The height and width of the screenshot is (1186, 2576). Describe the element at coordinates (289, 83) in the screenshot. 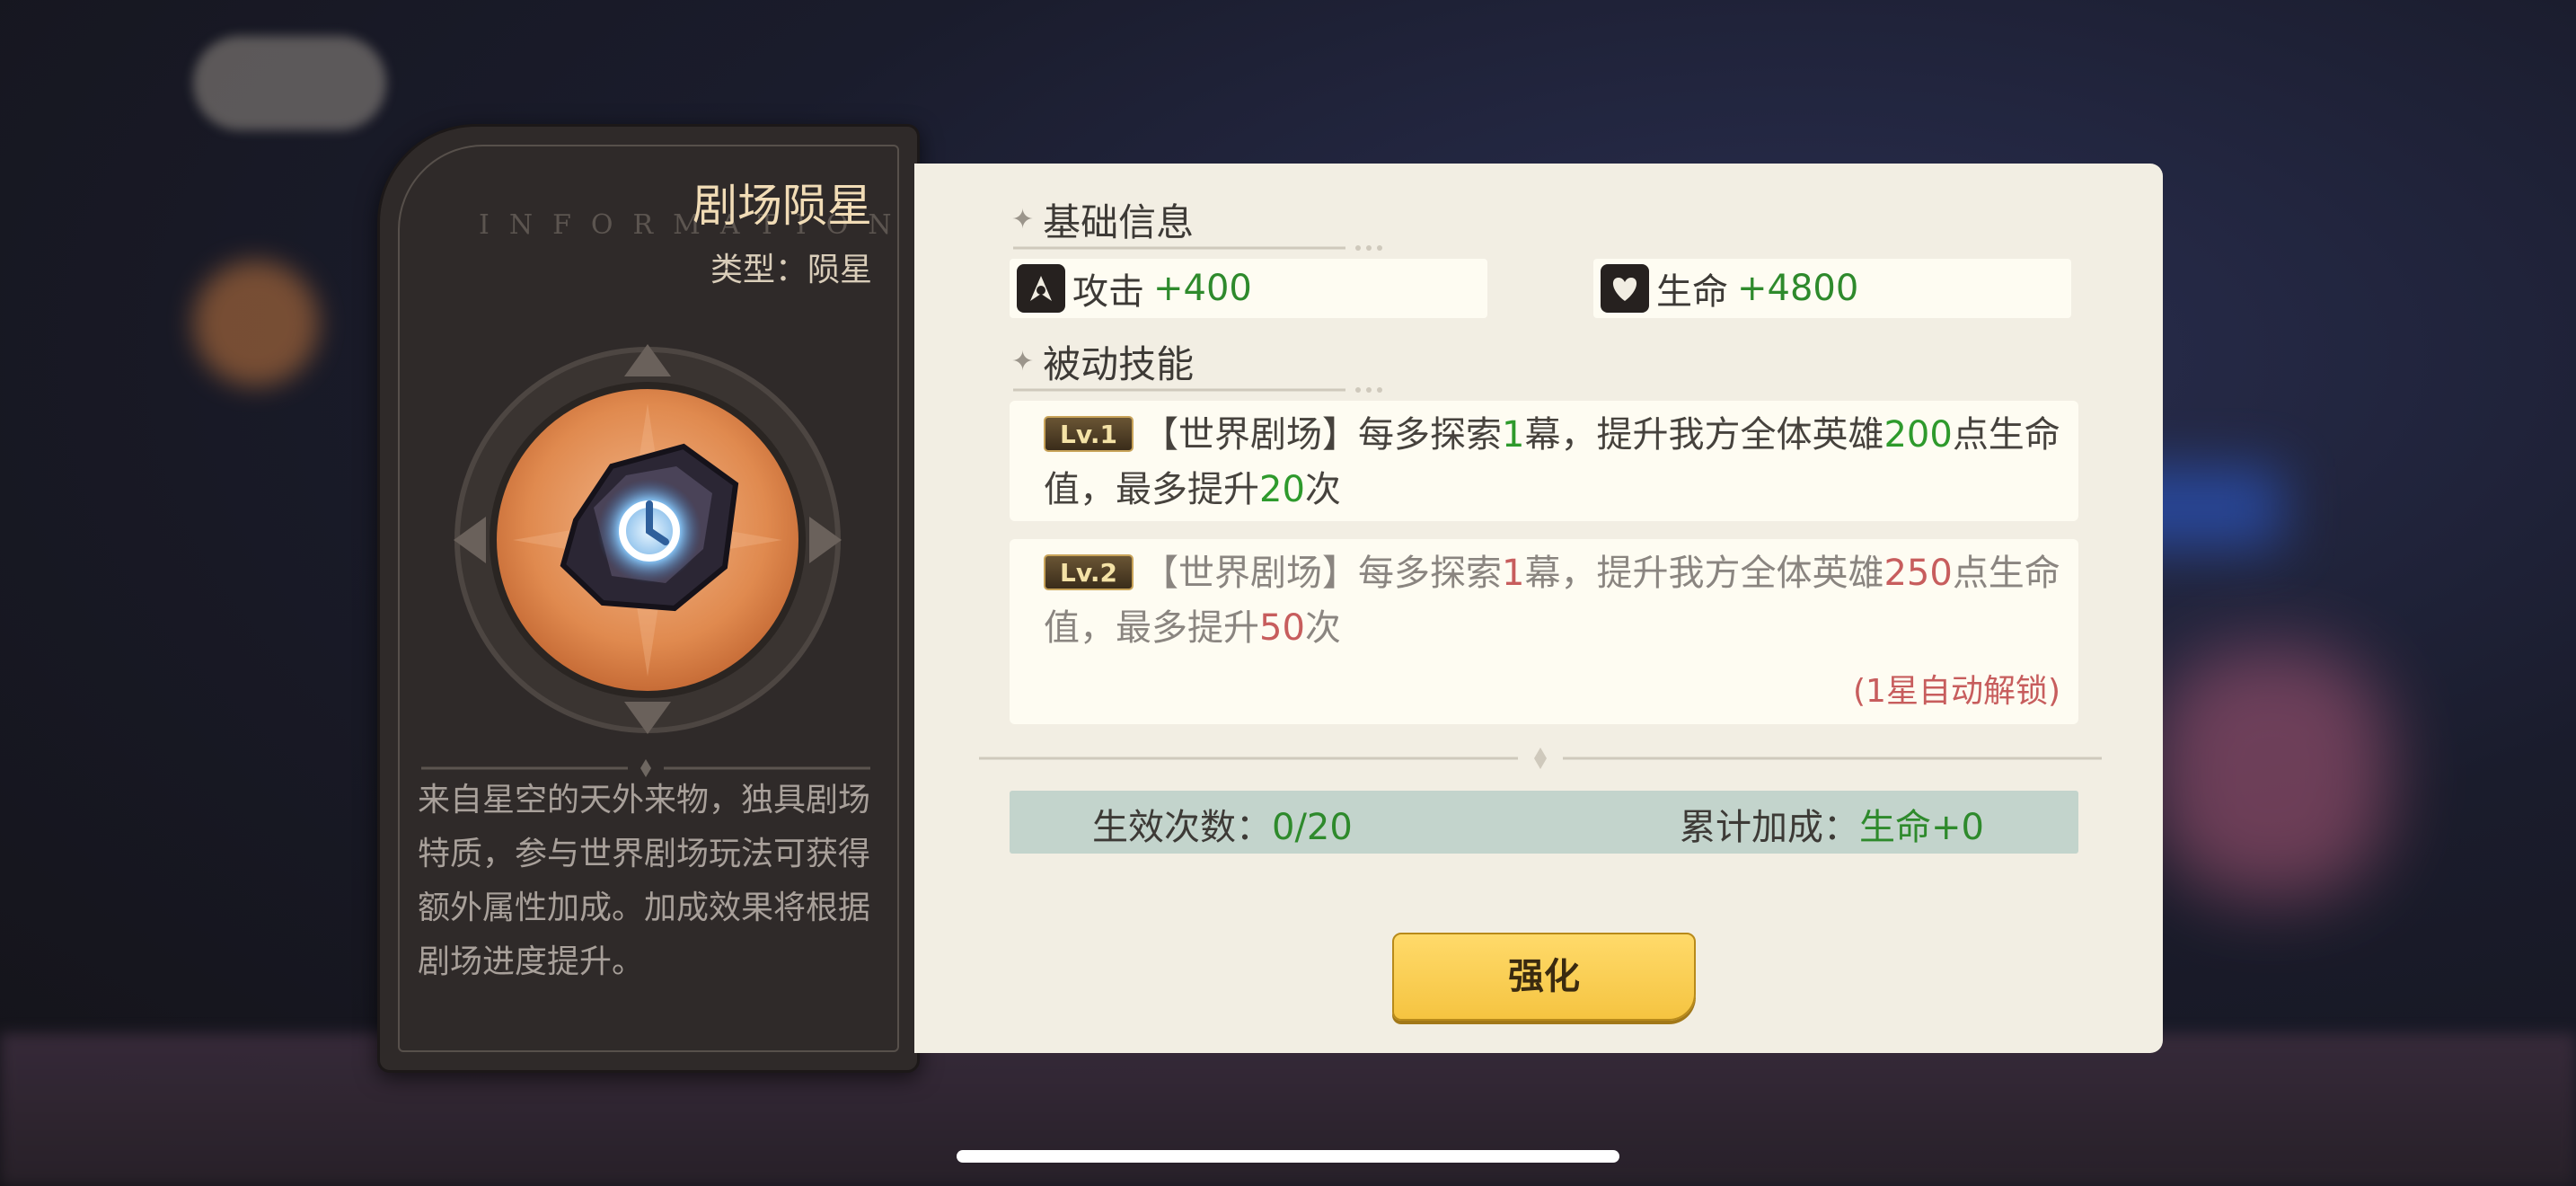

I see `background-pill` at that location.